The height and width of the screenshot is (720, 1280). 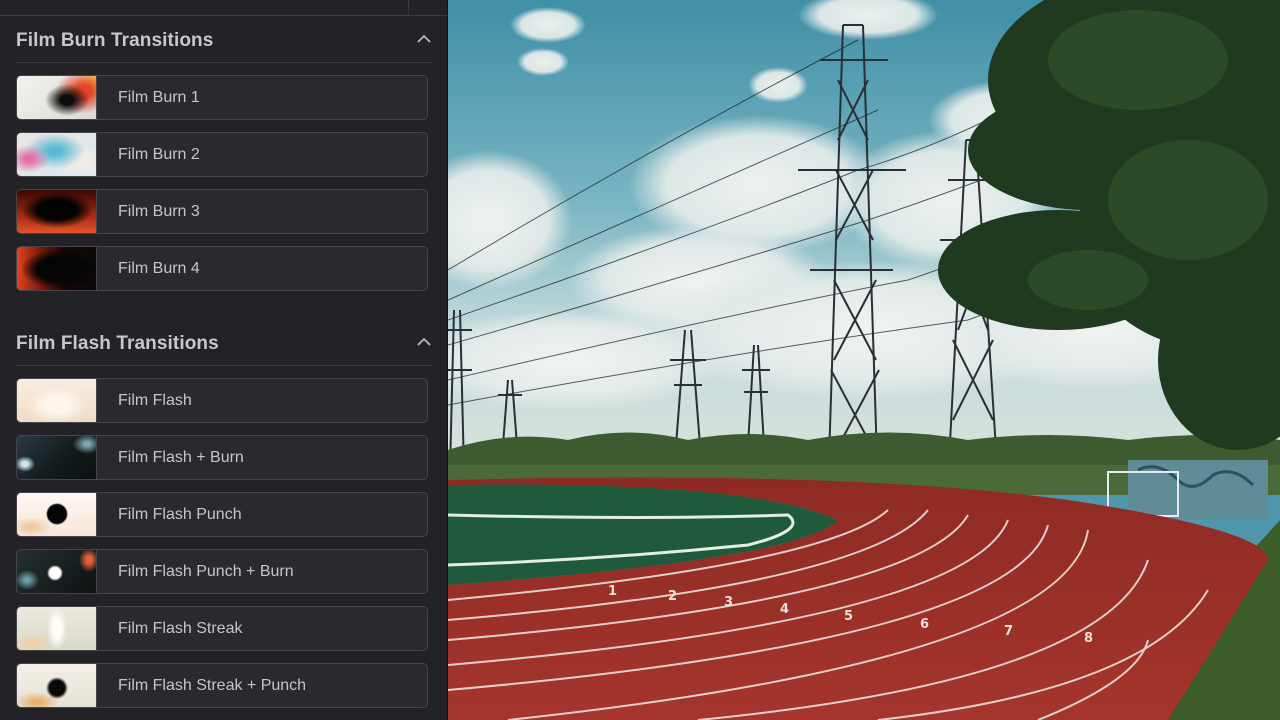 What do you see at coordinates (57, 268) in the screenshot?
I see `film-burn-4-thumbnail` at bounding box center [57, 268].